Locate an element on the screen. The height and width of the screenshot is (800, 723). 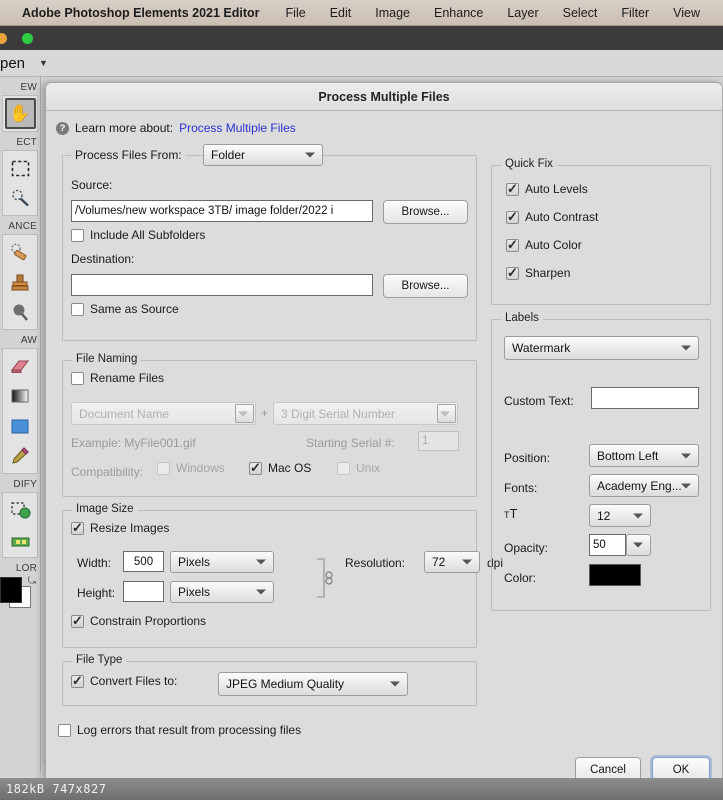
same-as-source-row: Same as Source is located at coordinates (125, 309).